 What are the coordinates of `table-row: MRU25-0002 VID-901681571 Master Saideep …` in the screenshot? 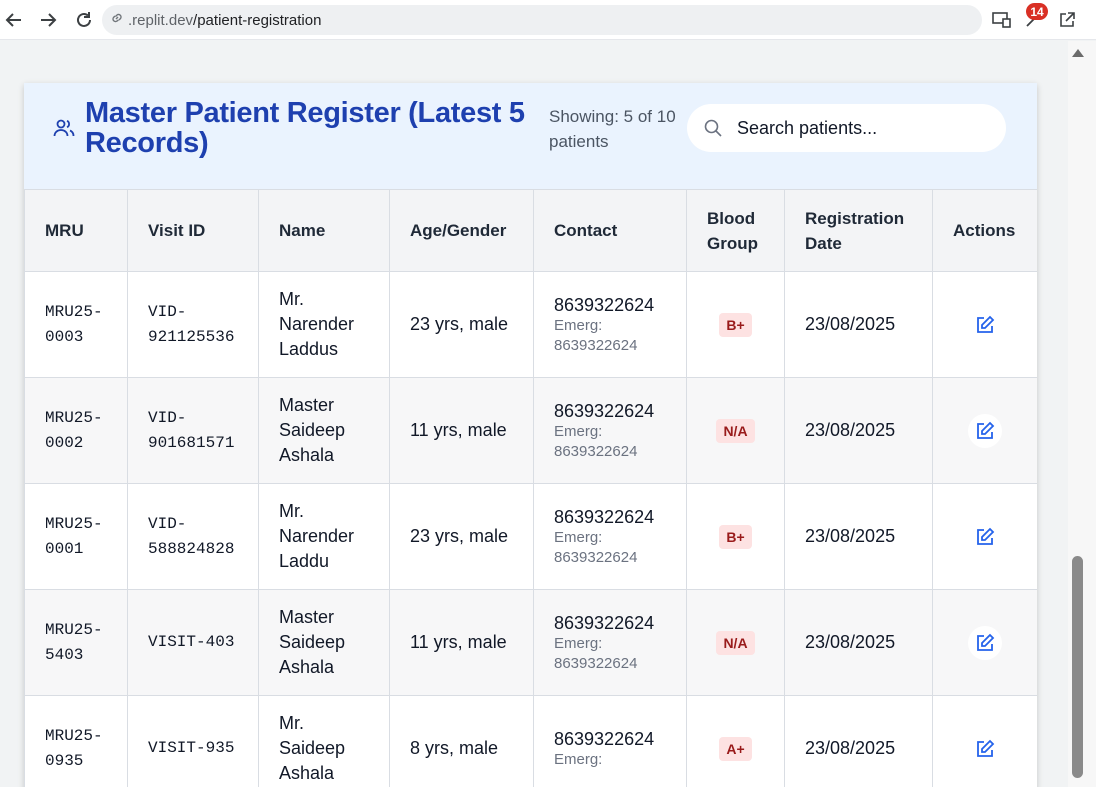 It's located at (530, 430).